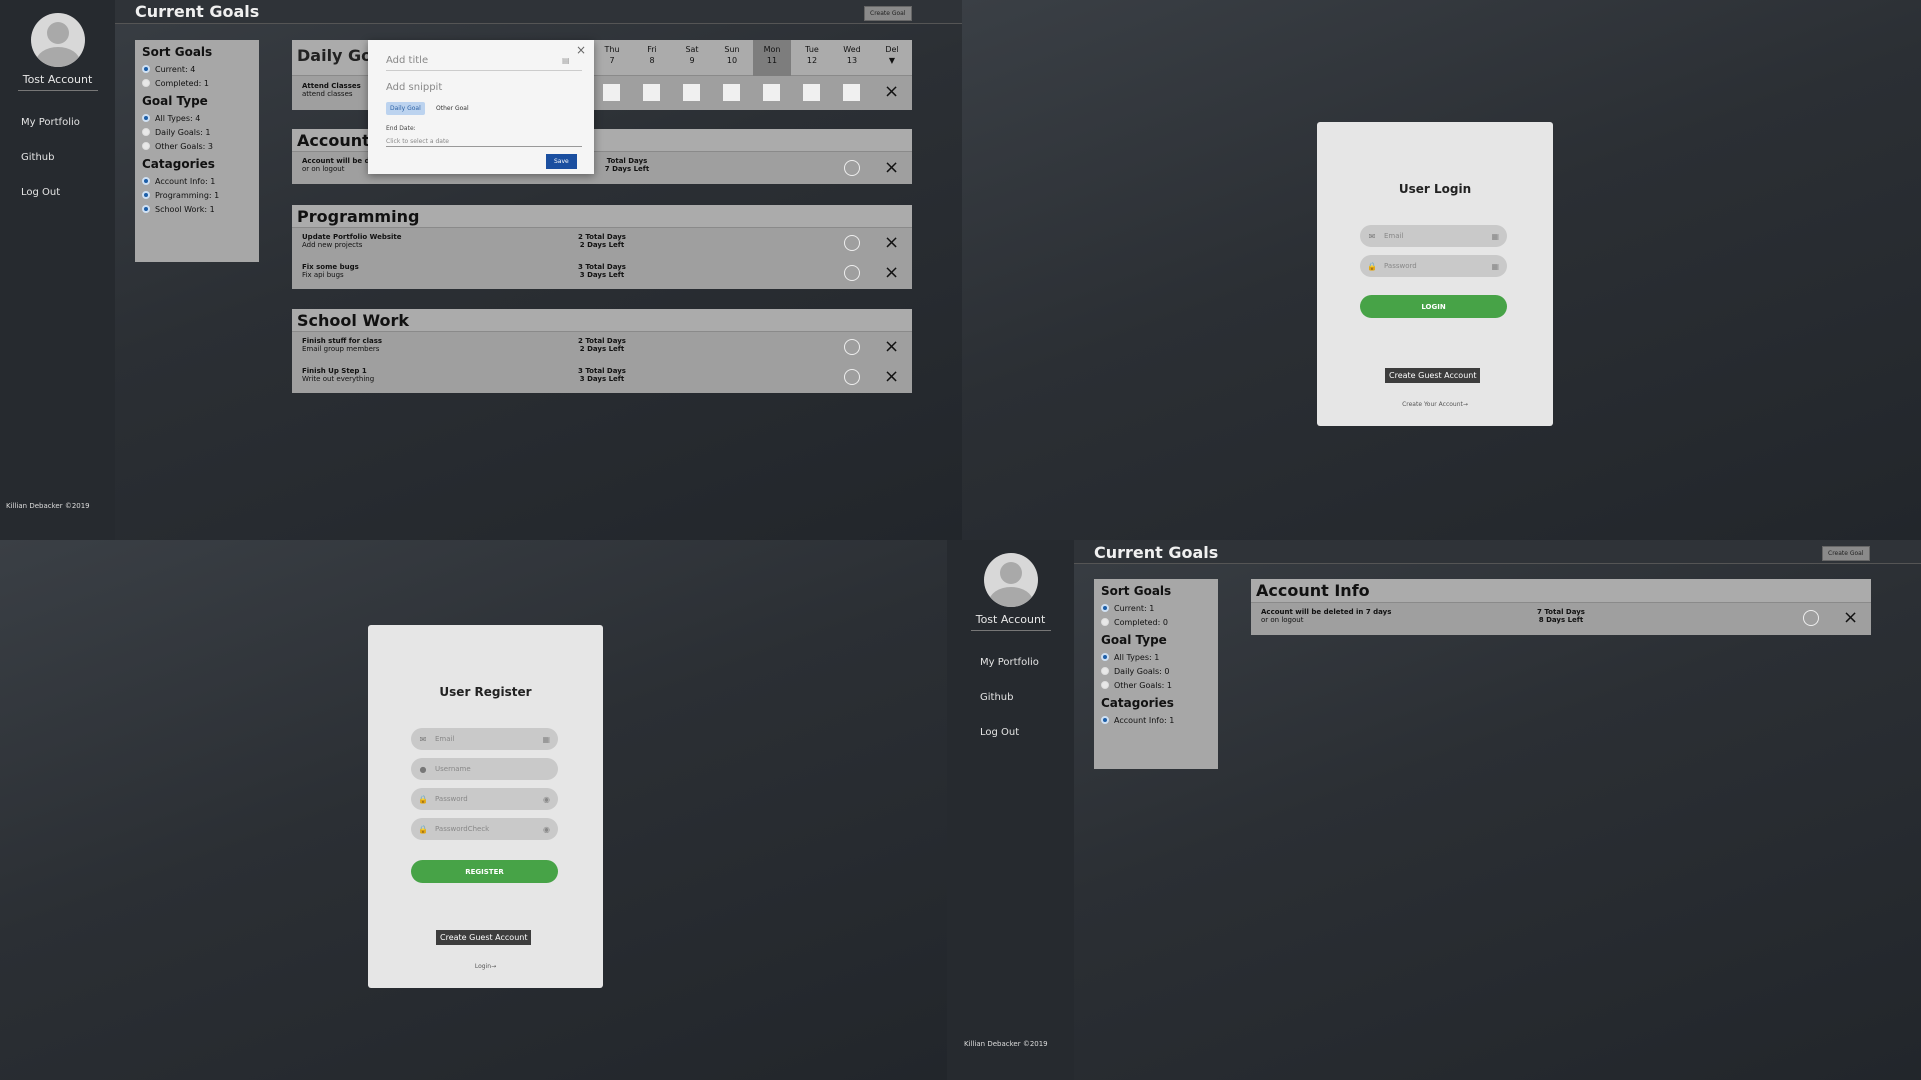 Image resolution: width=1921 pixels, height=1080 pixels. What do you see at coordinates (1433, 306) in the screenshot?
I see `login-button: LOGIN` at bounding box center [1433, 306].